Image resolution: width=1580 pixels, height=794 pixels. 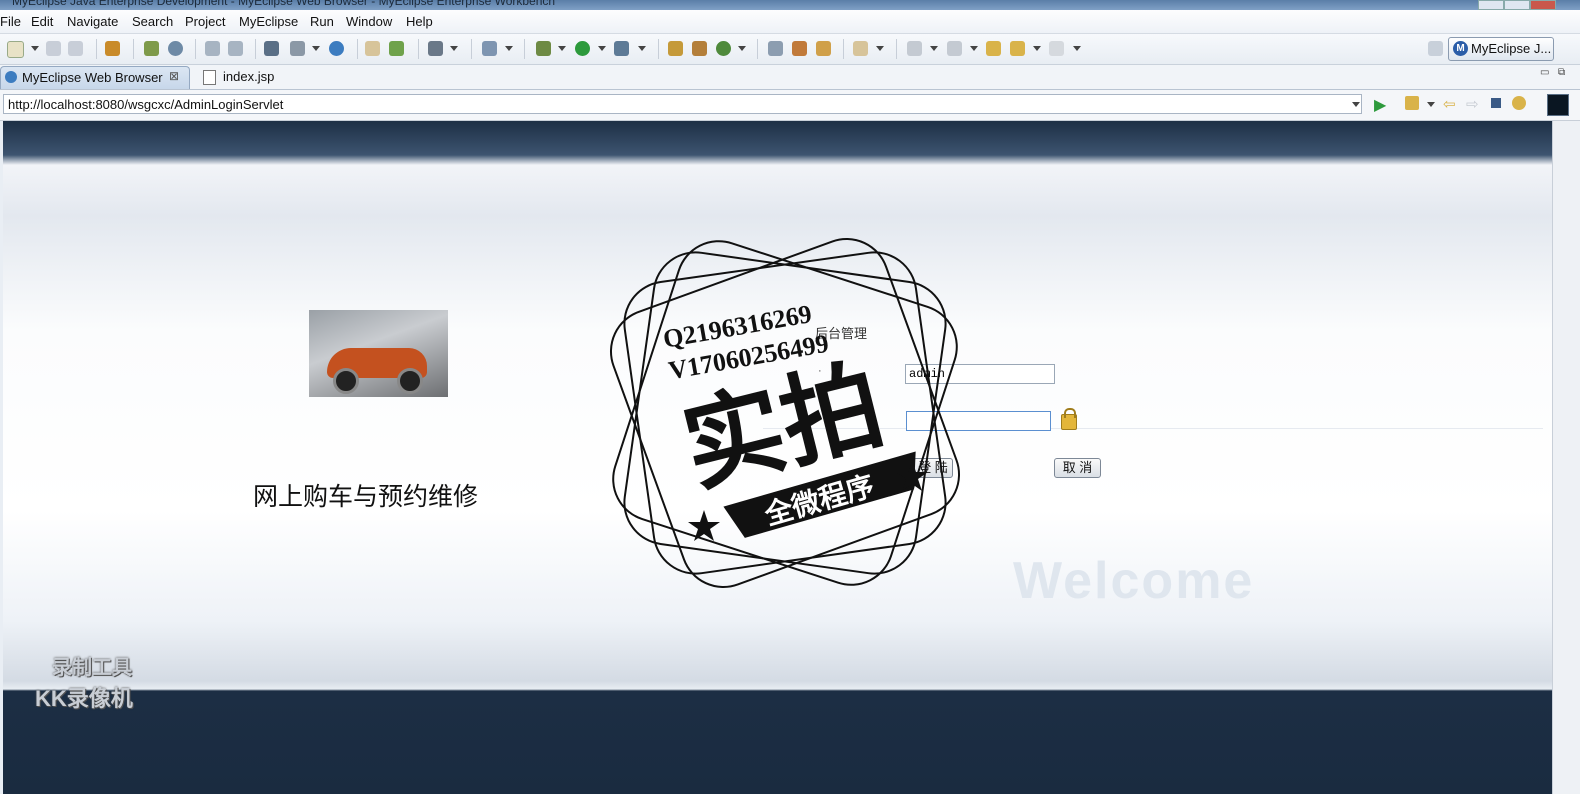 What do you see at coordinates (1543, 5) in the screenshot?
I see `close-window-button` at bounding box center [1543, 5].